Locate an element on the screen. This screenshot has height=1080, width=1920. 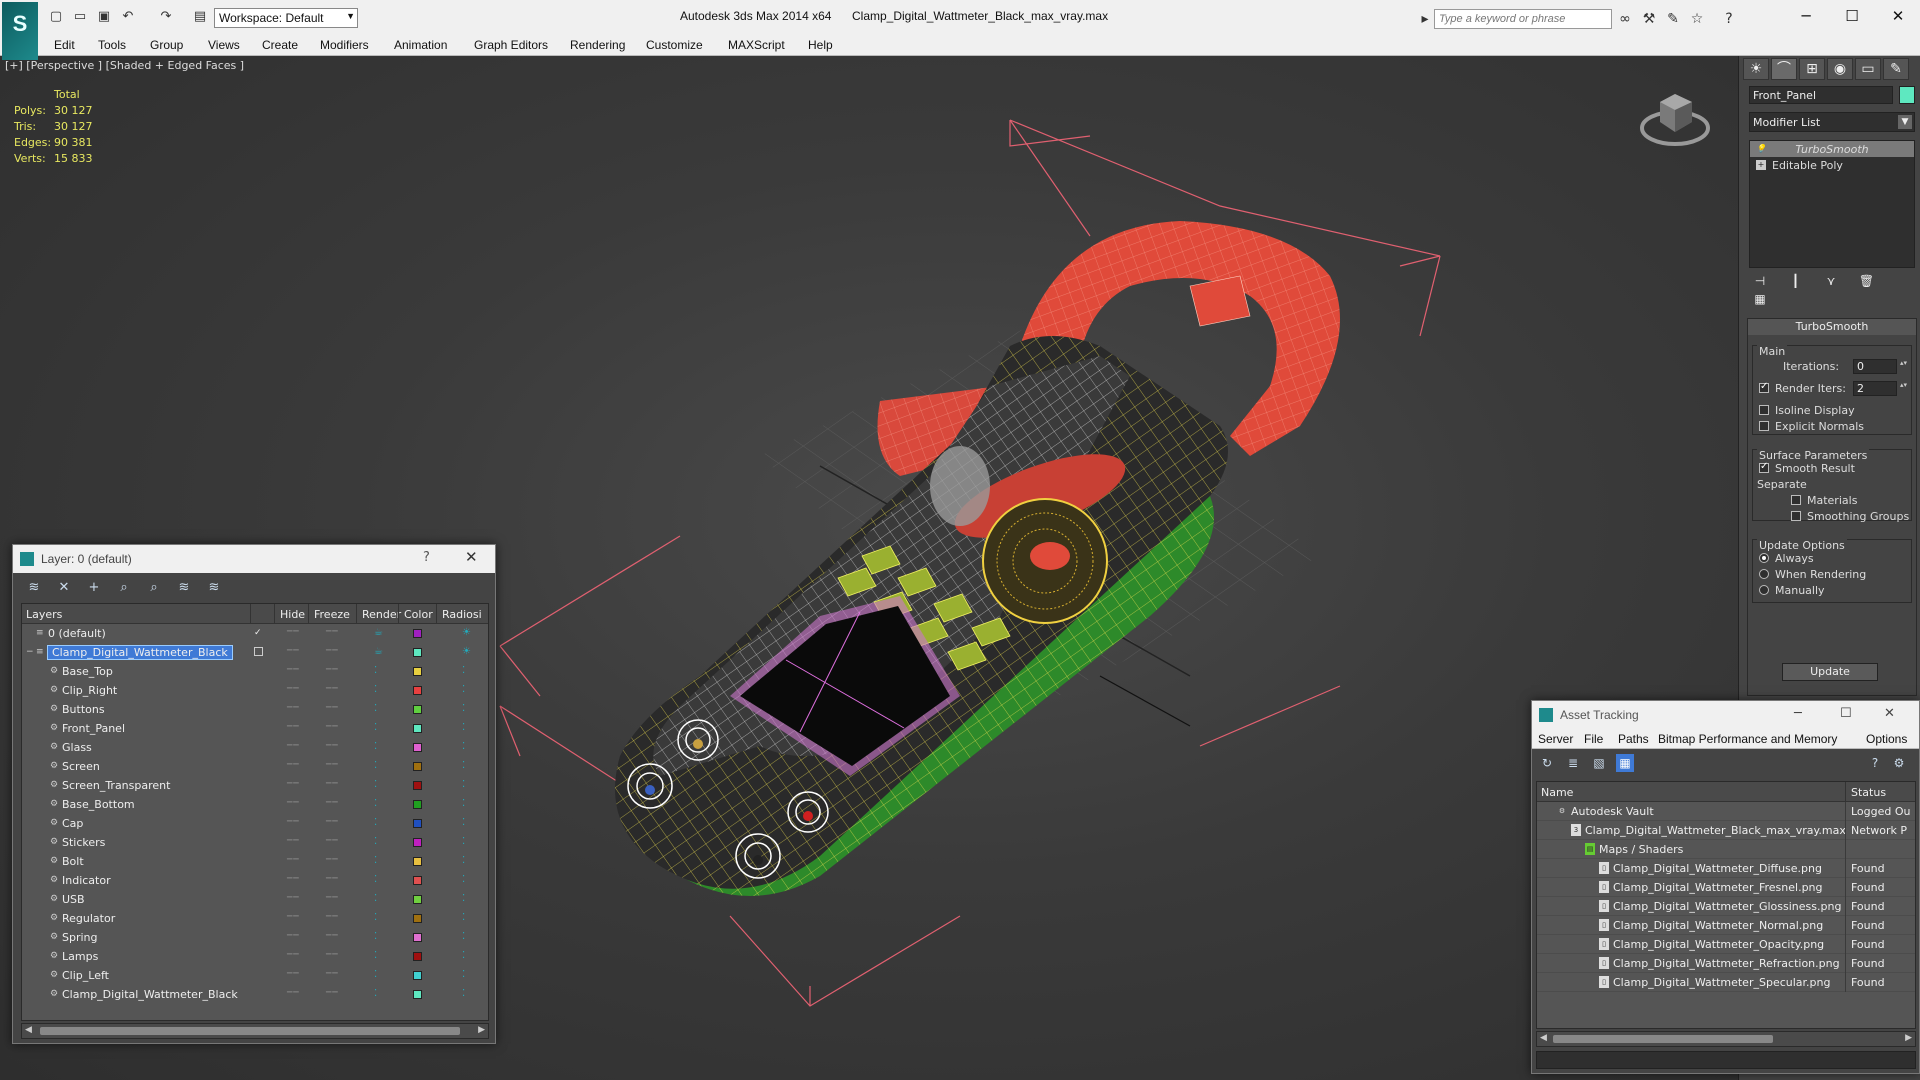
undo-icon: ↶ is located at coordinates (128, 17).